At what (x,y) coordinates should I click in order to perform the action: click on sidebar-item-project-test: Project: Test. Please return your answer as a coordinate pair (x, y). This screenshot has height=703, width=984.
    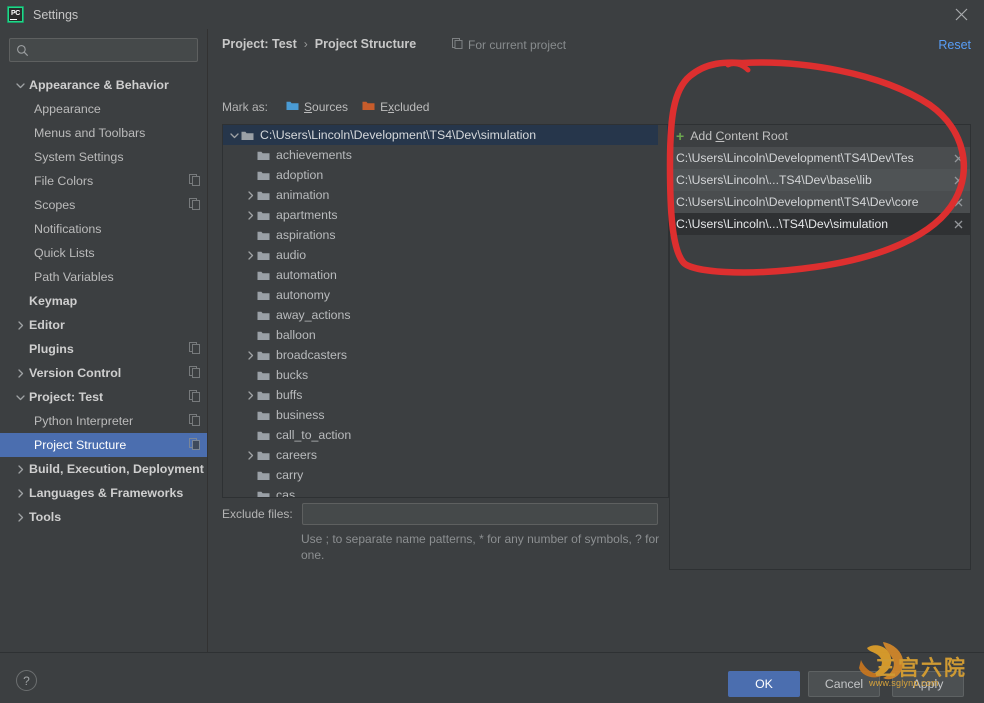
    Looking at the image, I should click on (103, 397).